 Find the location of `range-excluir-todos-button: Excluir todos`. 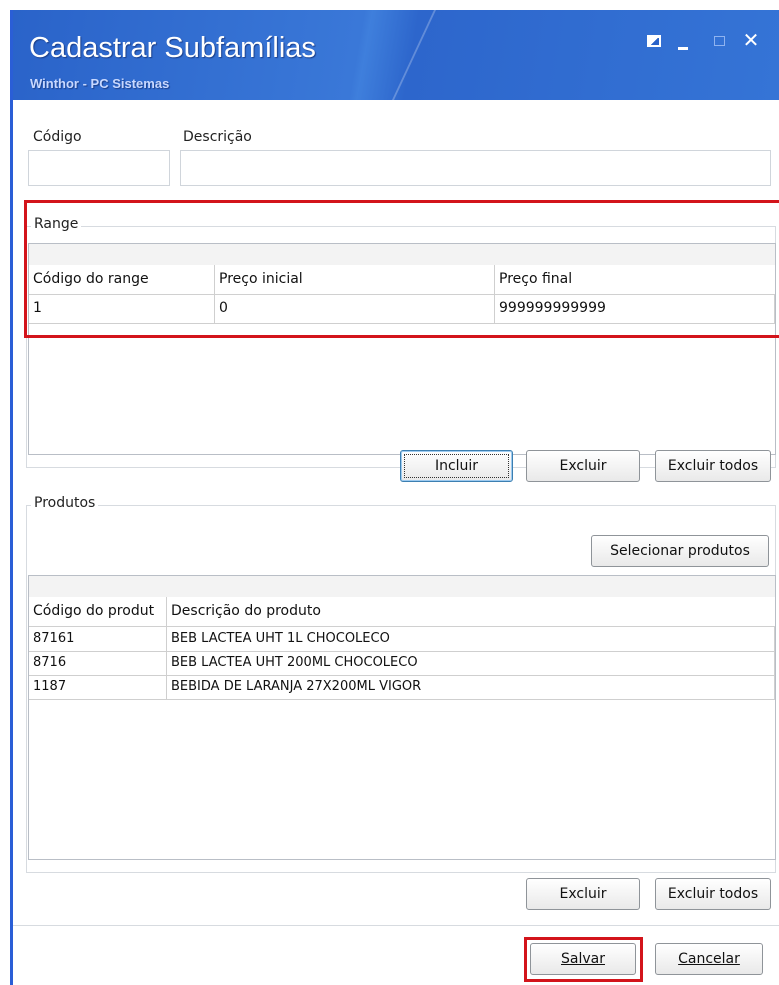

range-excluir-todos-button: Excluir todos is located at coordinates (713, 466).